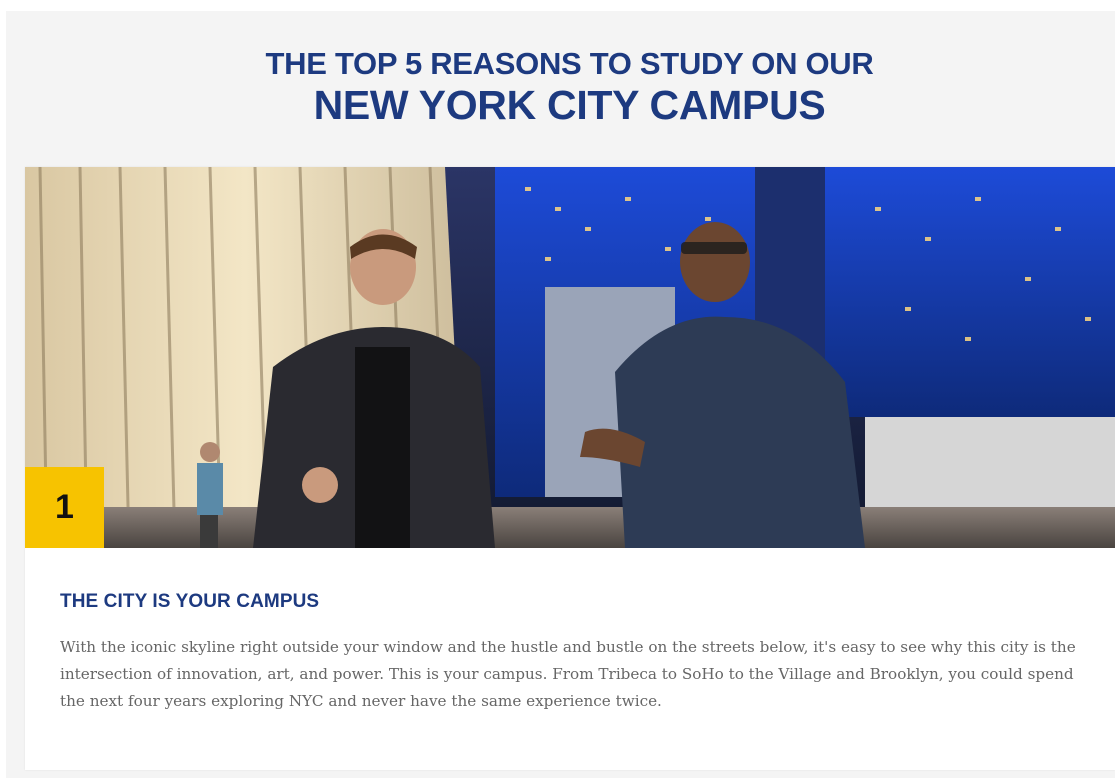  What do you see at coordinates (569, 63) in the screenshot?
I see `page-title-line1: THE TOP 5 REASONS TO STUDY ON OUR` at bounding box center [569, 63].